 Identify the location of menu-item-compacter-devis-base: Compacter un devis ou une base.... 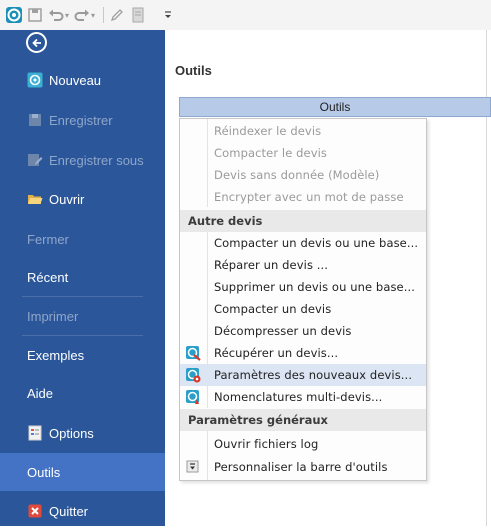
(303, 243).